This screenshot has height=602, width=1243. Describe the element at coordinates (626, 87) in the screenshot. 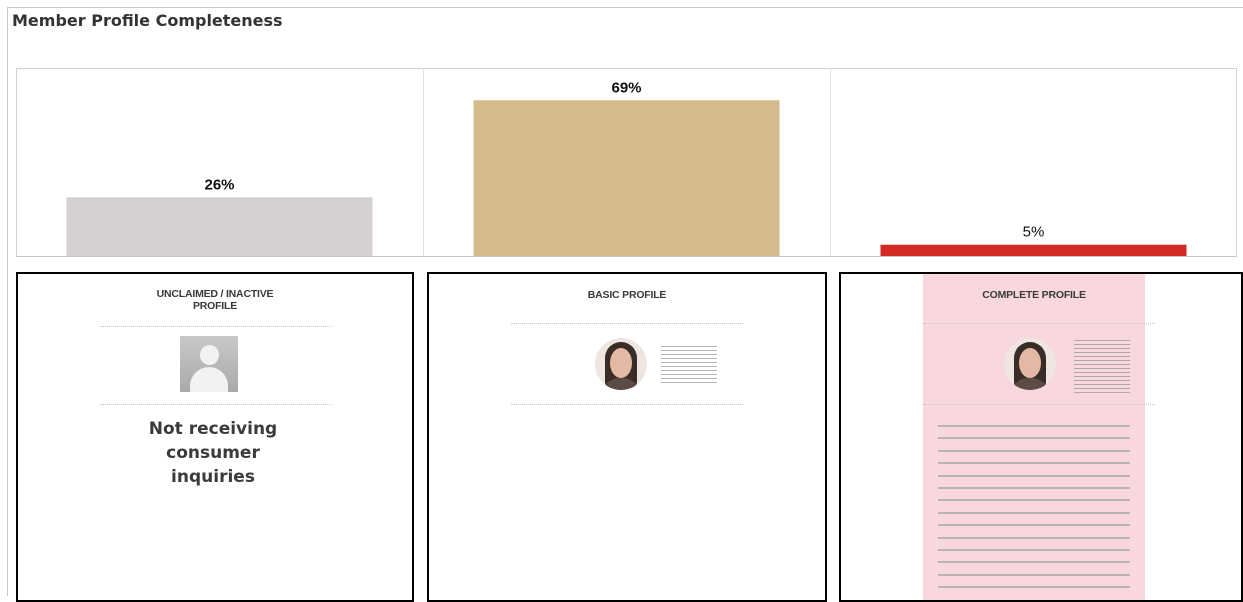

I see `bar-value-label-2: 69%` at that location.